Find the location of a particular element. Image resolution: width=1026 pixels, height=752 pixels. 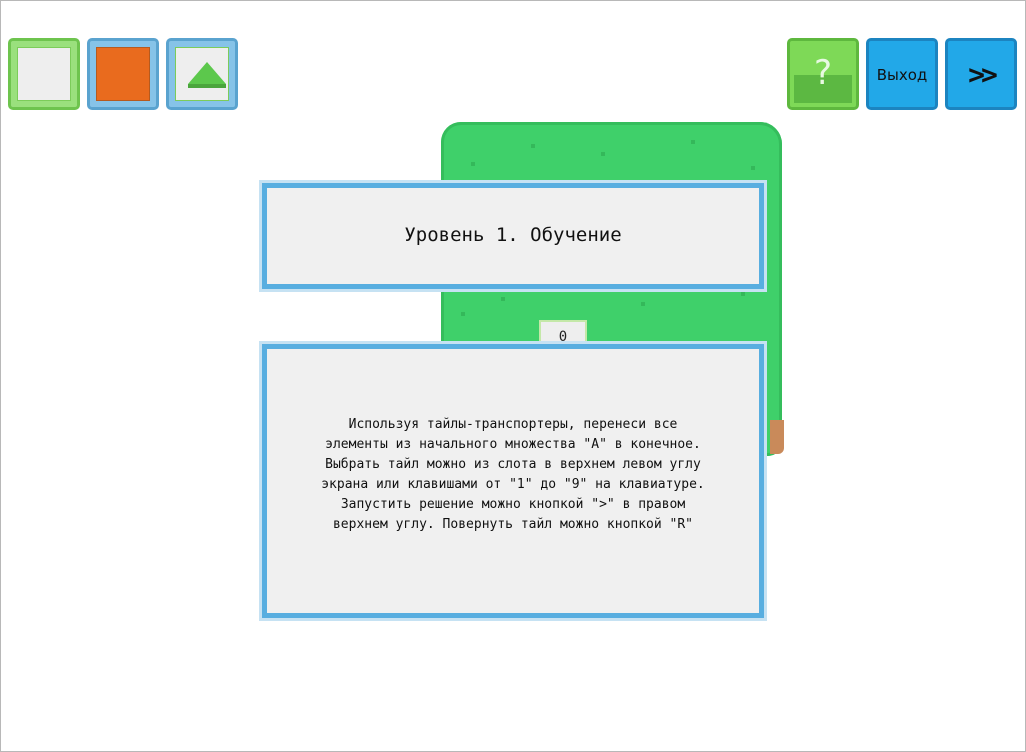

help-button: ? is located at coordinates (823, 74).